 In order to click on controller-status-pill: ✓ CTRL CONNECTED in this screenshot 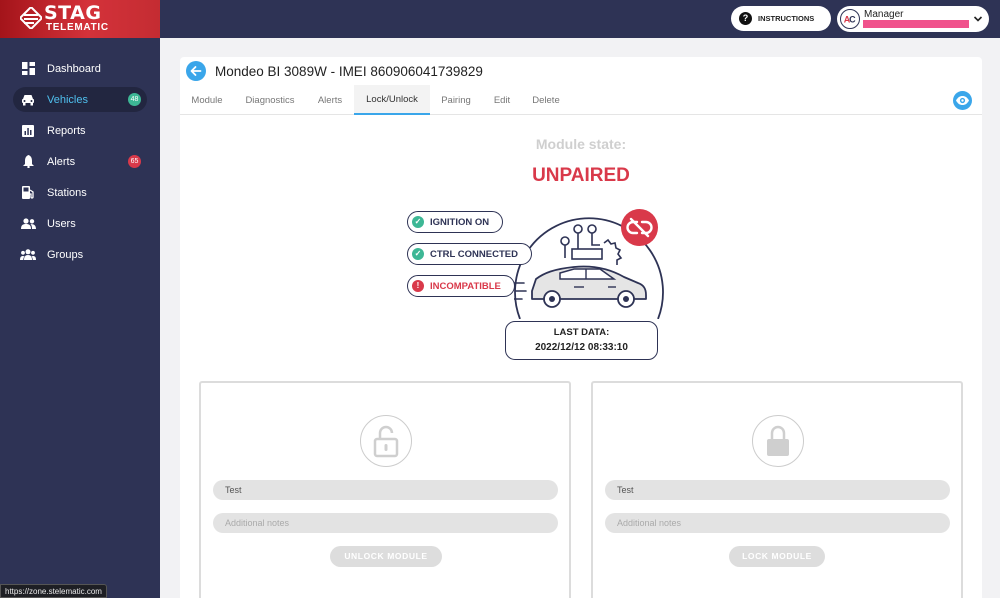, I will do `click(469, 254)`.